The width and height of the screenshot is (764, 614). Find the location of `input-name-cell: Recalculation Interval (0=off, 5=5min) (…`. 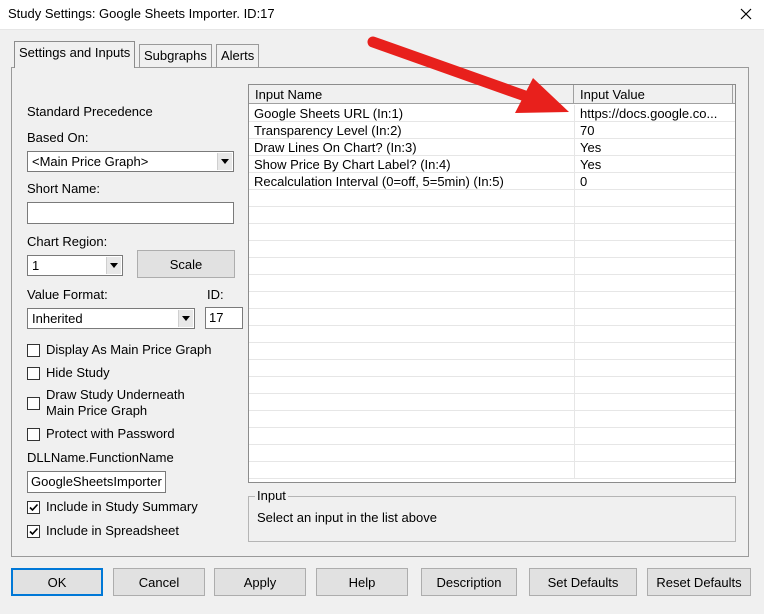

input-name-cell: Recalculation Interval (0=off, 5=5min) (… is located at coordinates (411, 181).